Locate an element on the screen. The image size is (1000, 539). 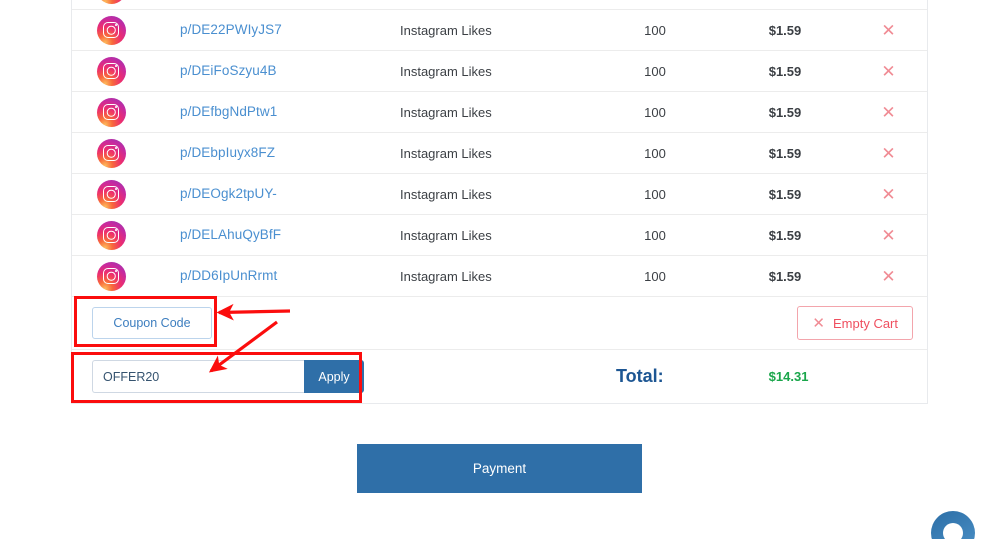
close-icon: ✕ is located at coordinates (818, 323).